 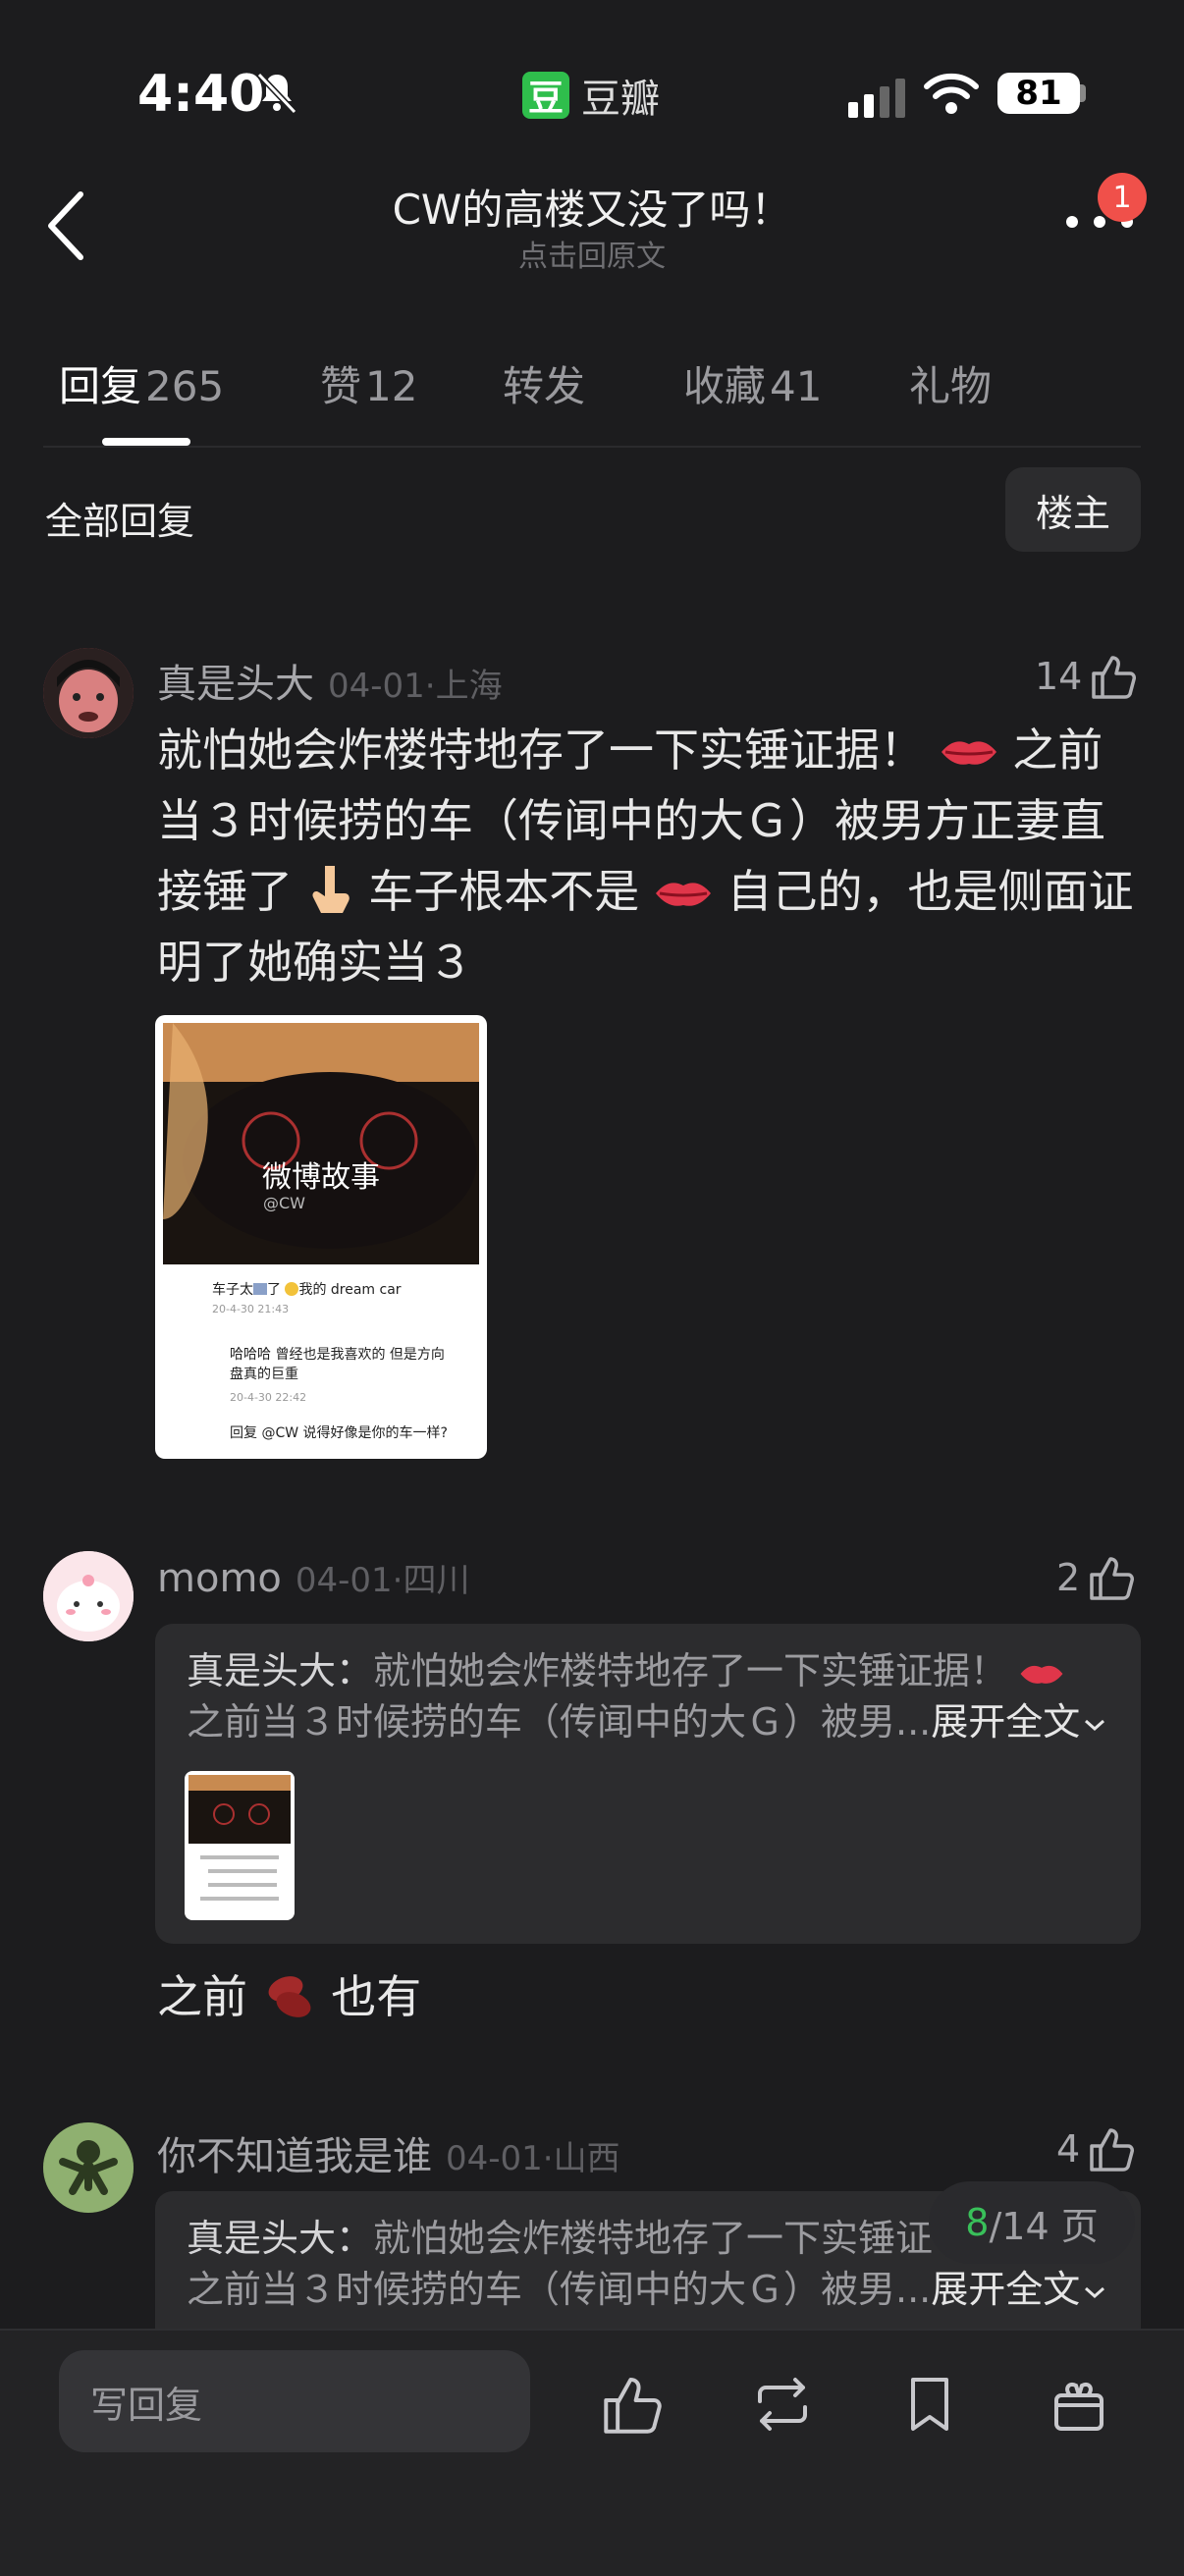 What do you see at coordinates (541, 750) in the screenshot?
I see `comment-text: 就怕她会炸楼特地存了一下实锤证据！` at bounding box center [541, 750].